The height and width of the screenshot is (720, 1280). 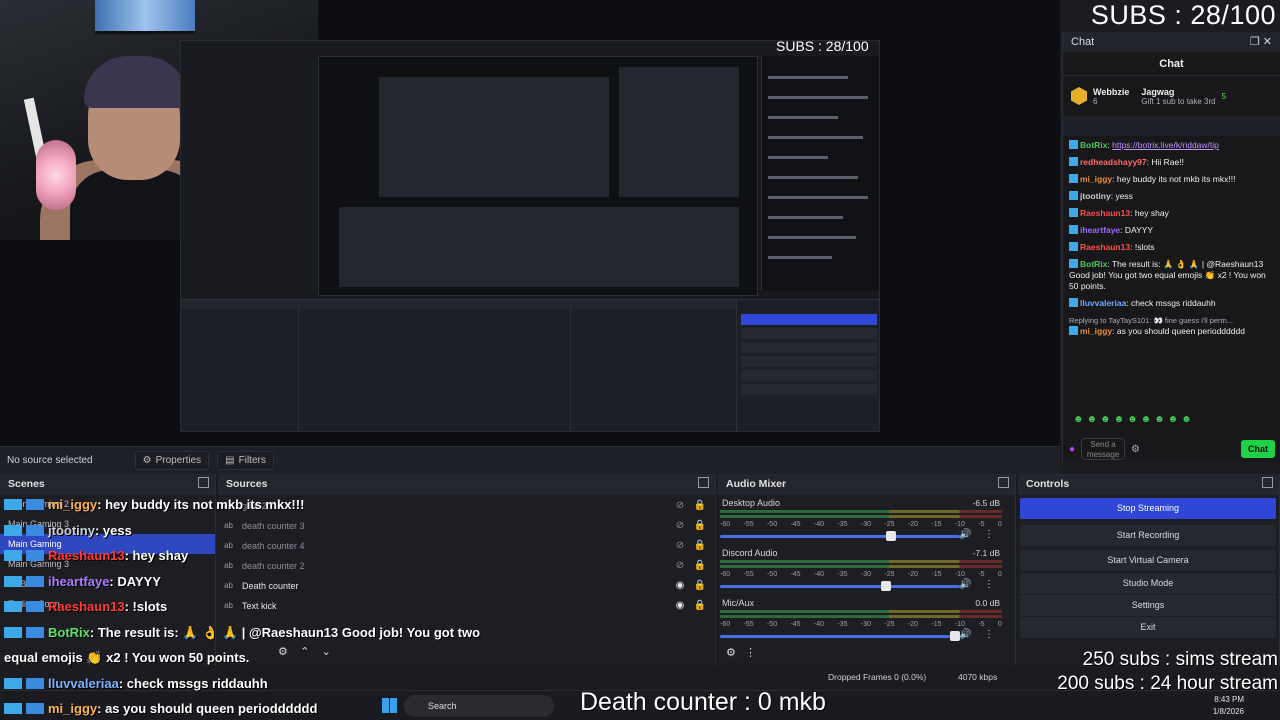 I want to click on tick-label: -25, so click(x=889, y=574).